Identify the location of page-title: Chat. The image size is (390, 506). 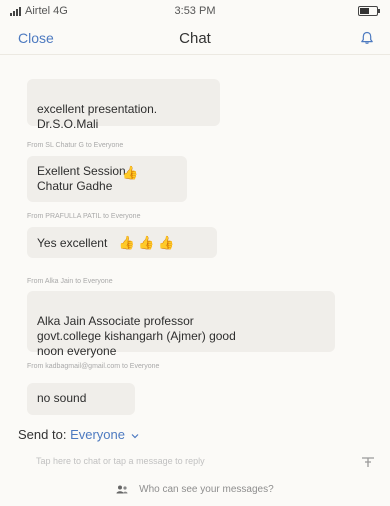
(195, 38).